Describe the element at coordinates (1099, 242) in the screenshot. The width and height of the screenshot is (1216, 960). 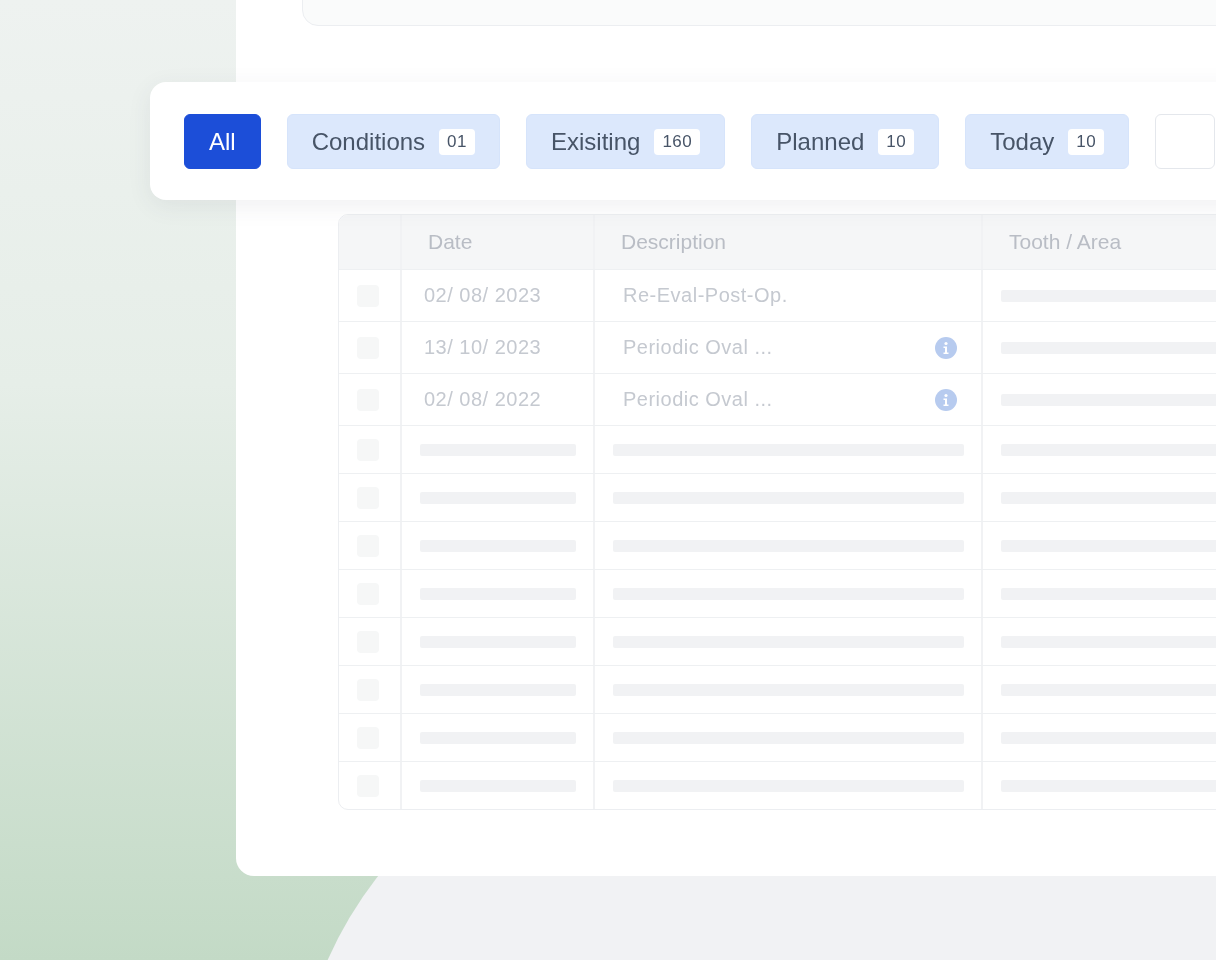
I see `column-header: Tooth / Area` at that location.